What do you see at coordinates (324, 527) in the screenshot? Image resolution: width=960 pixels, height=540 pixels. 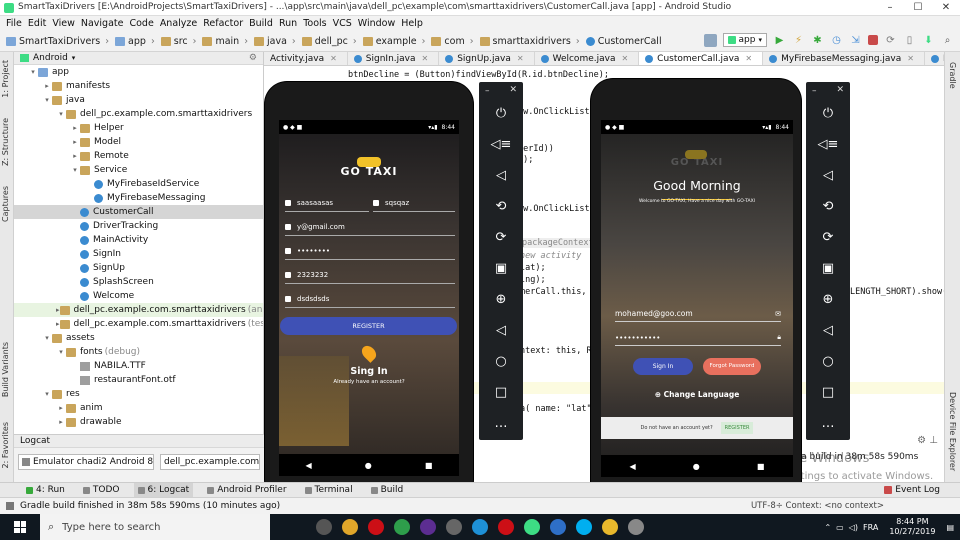 I see `task-view-icon` at bounding box center [324, 527].